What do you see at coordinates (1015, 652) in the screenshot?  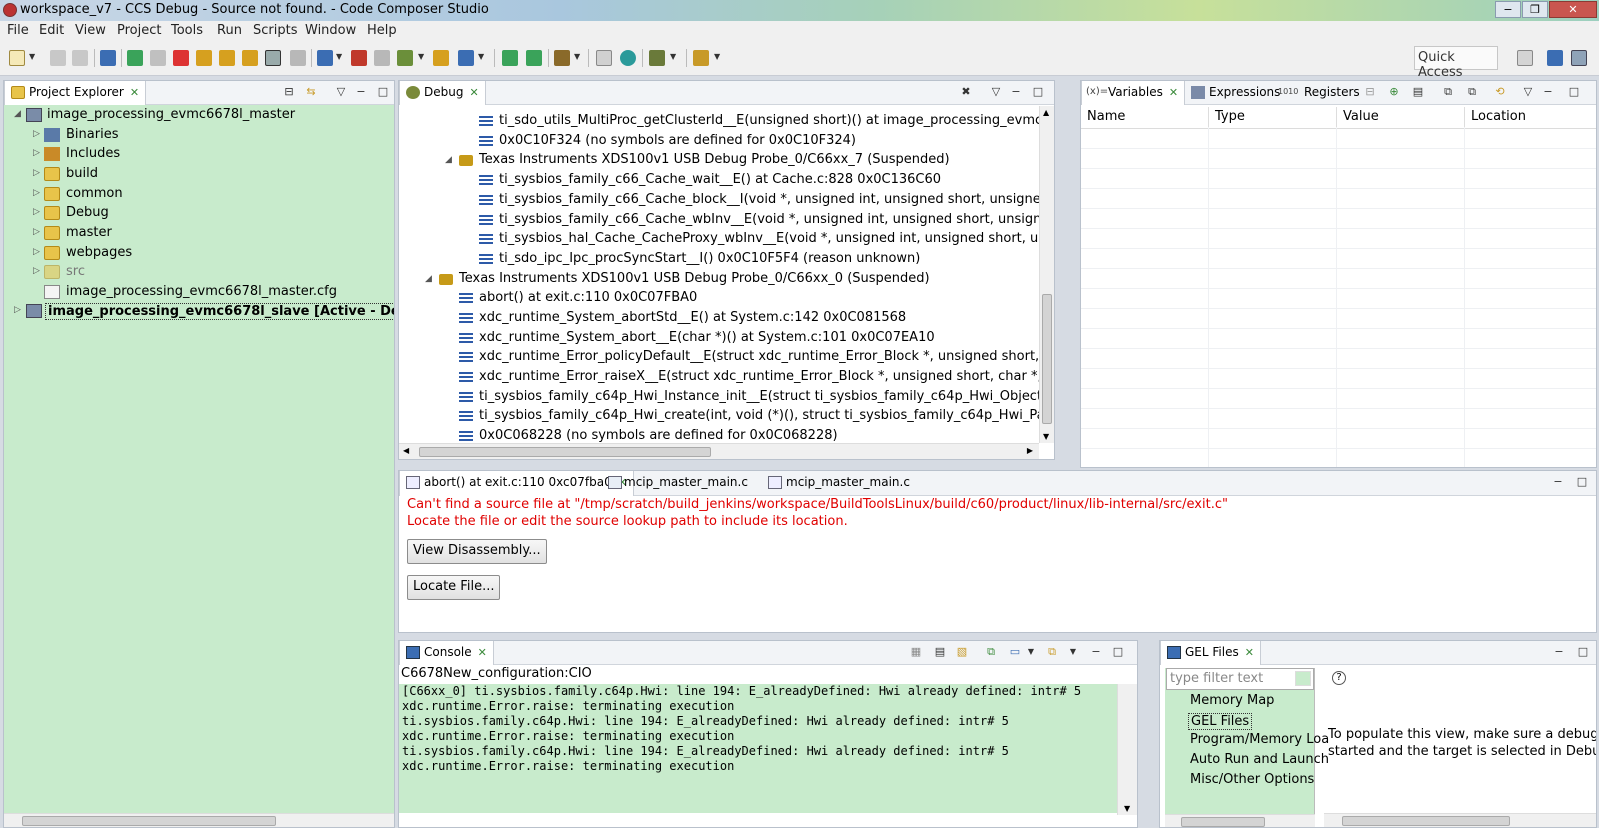 I see `display-console-icon: ▭` at bounding box center [1015, 652].